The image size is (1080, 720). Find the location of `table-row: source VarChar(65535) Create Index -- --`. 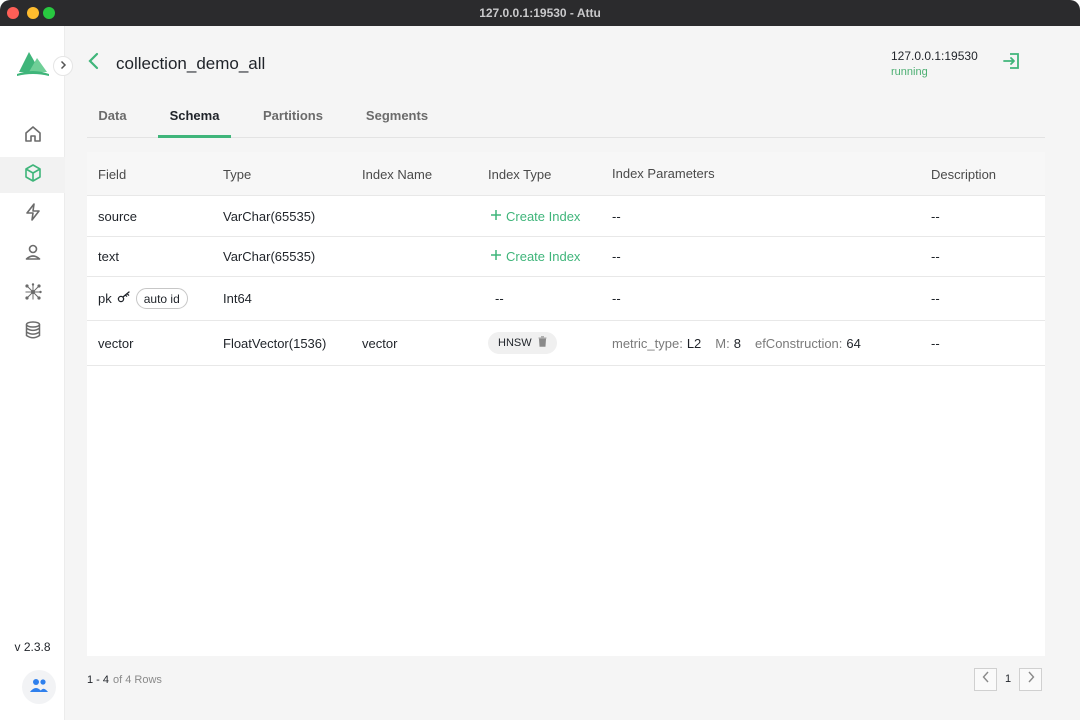

table-row: source VarChar(65535) Create Index -- -- is located at coordinates (566, 216).